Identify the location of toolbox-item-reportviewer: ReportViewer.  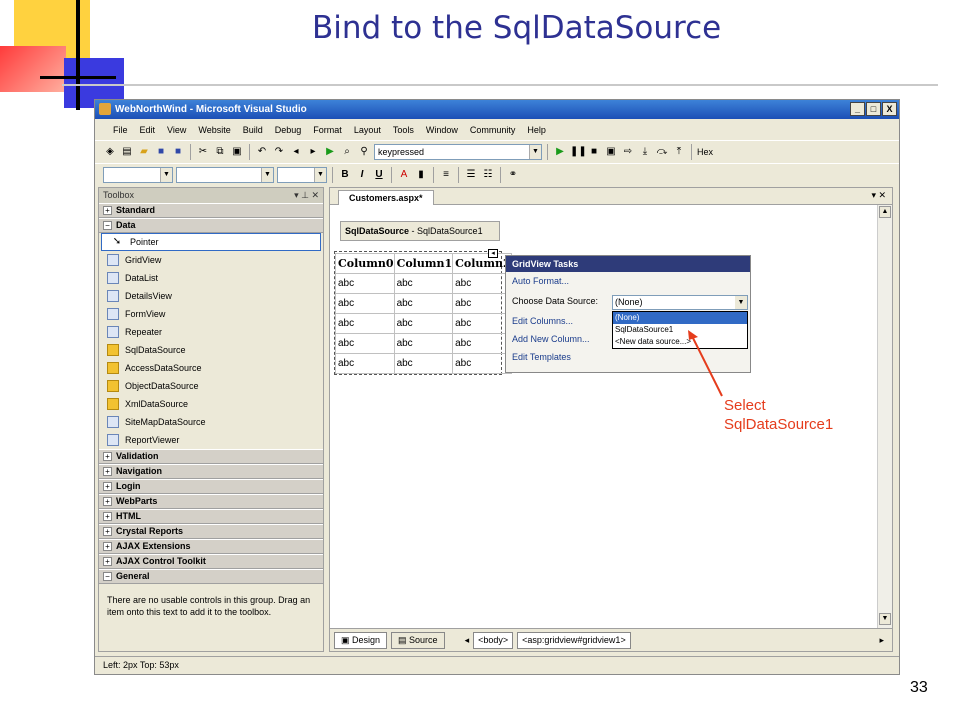
(211, 440).